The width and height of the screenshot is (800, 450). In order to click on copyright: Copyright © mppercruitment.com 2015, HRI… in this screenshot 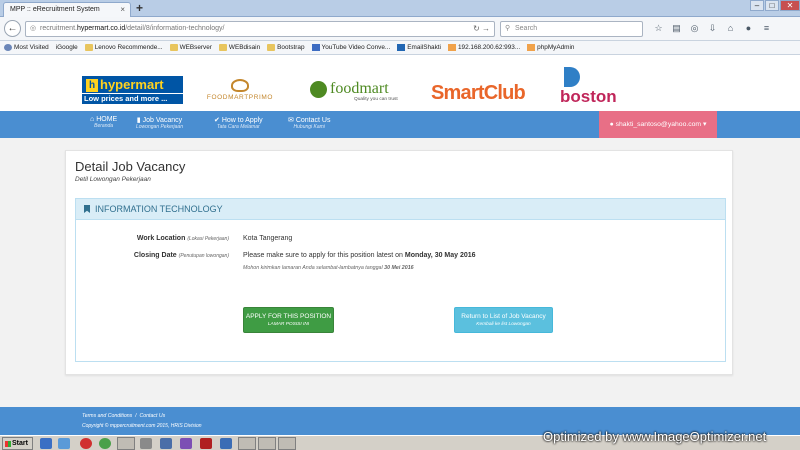, I will do `click(142, 426)`.